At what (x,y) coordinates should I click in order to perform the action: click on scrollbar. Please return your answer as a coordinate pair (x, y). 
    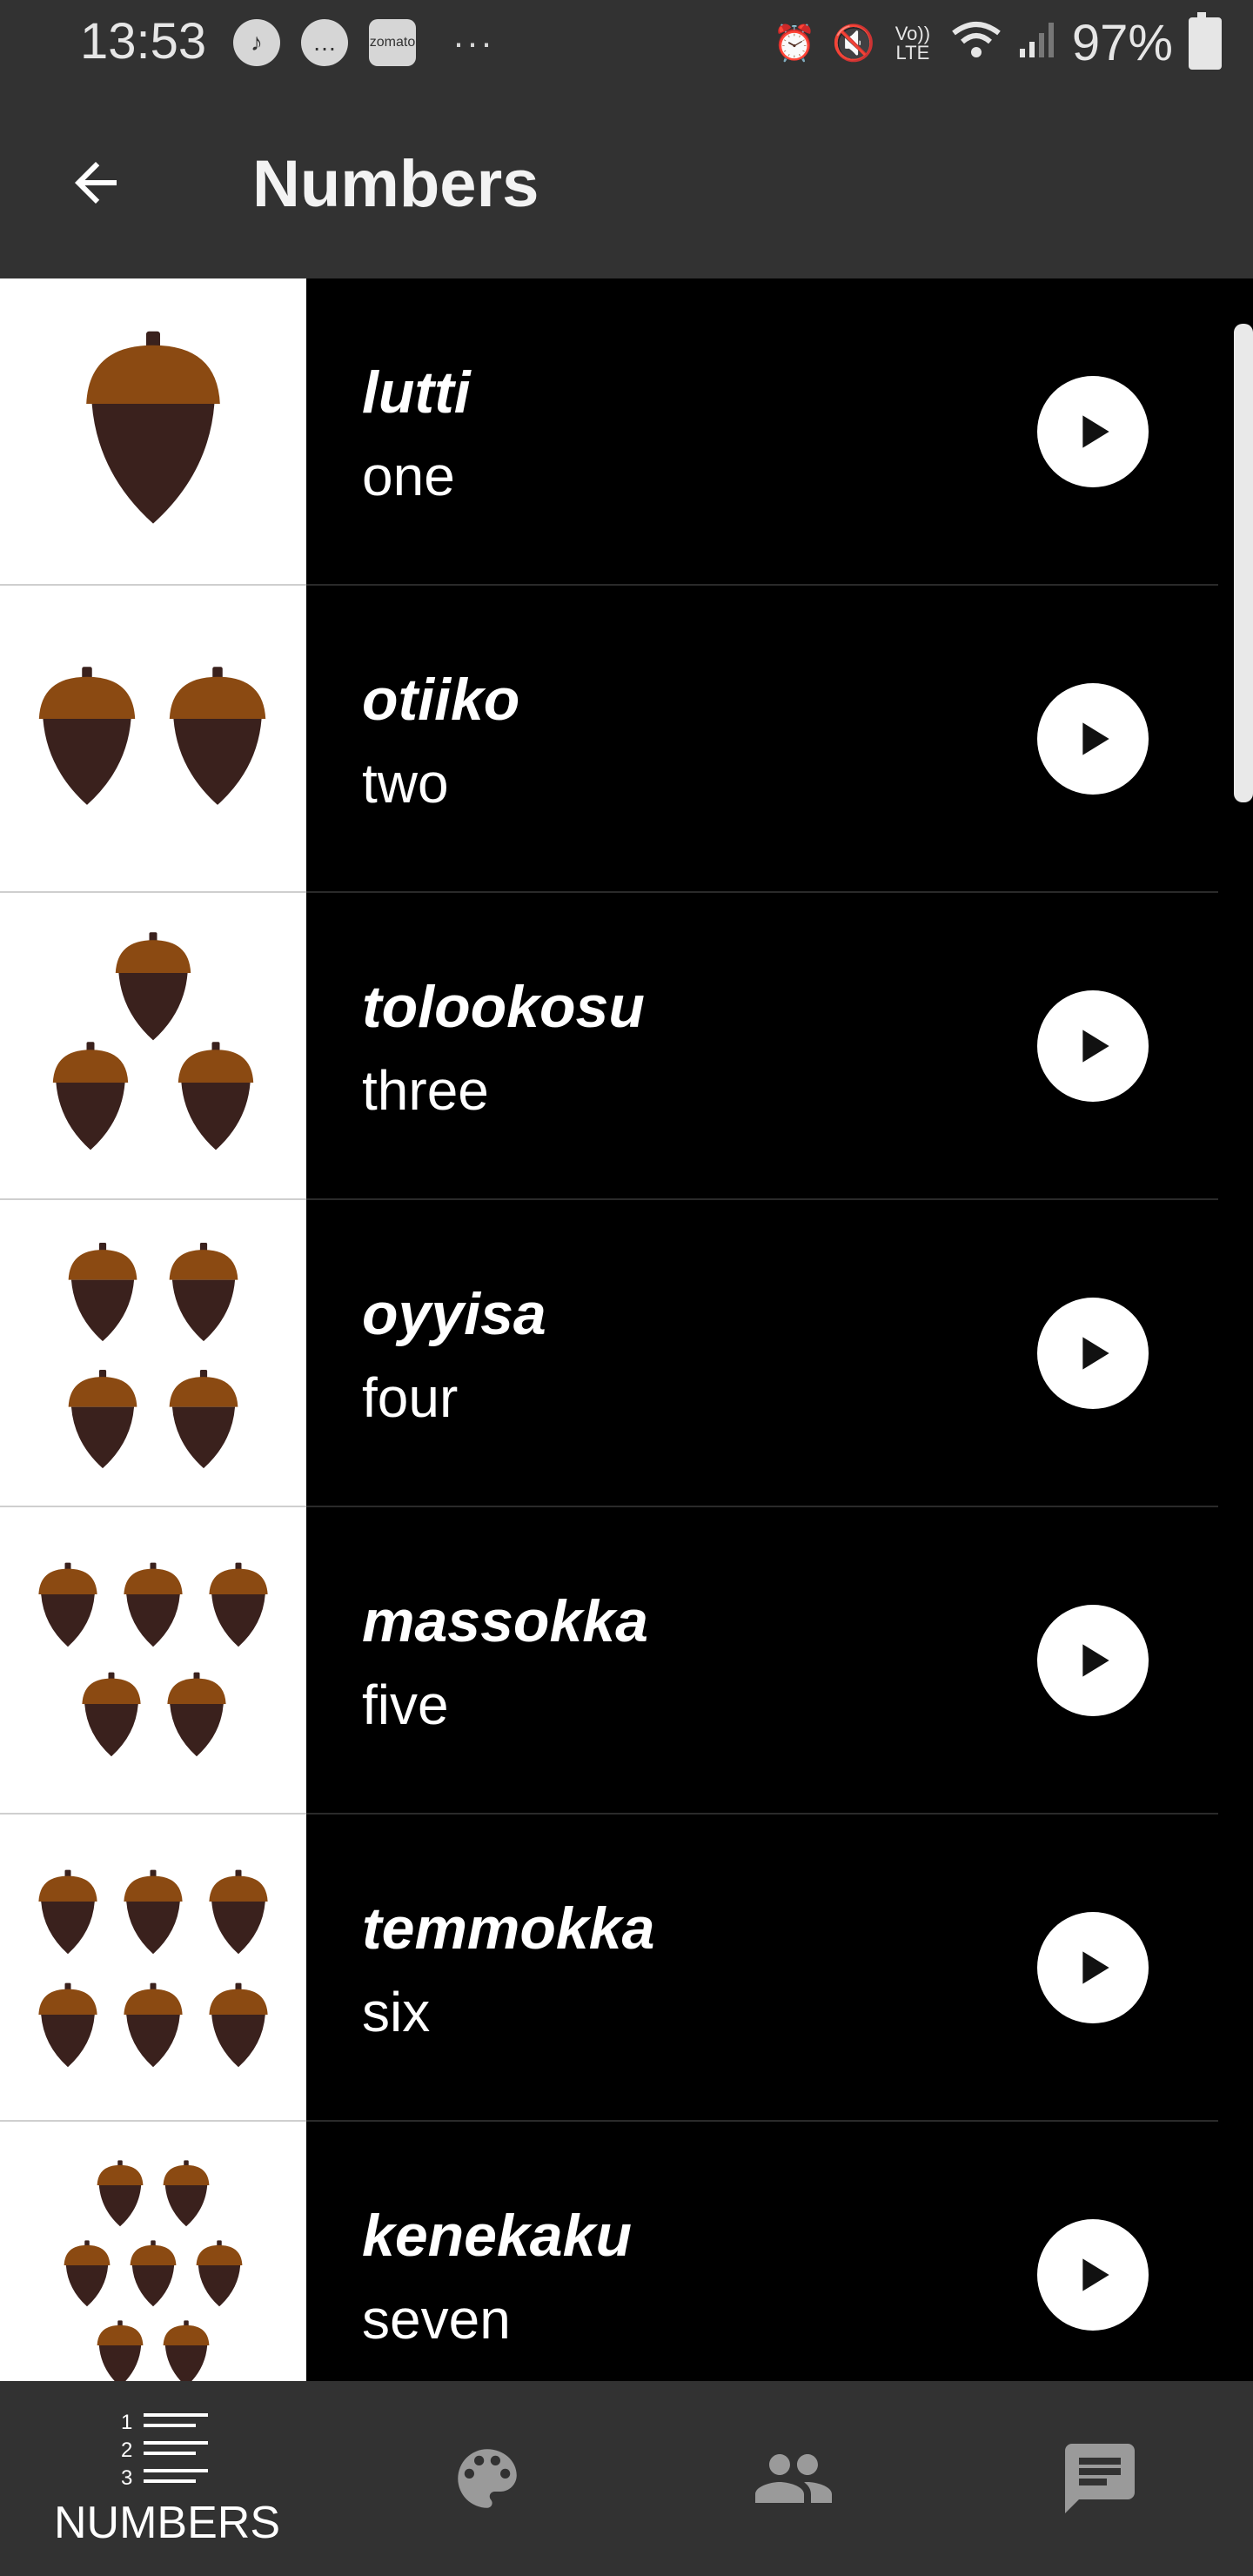
    Looking at the image, I should click on (1243, 563).